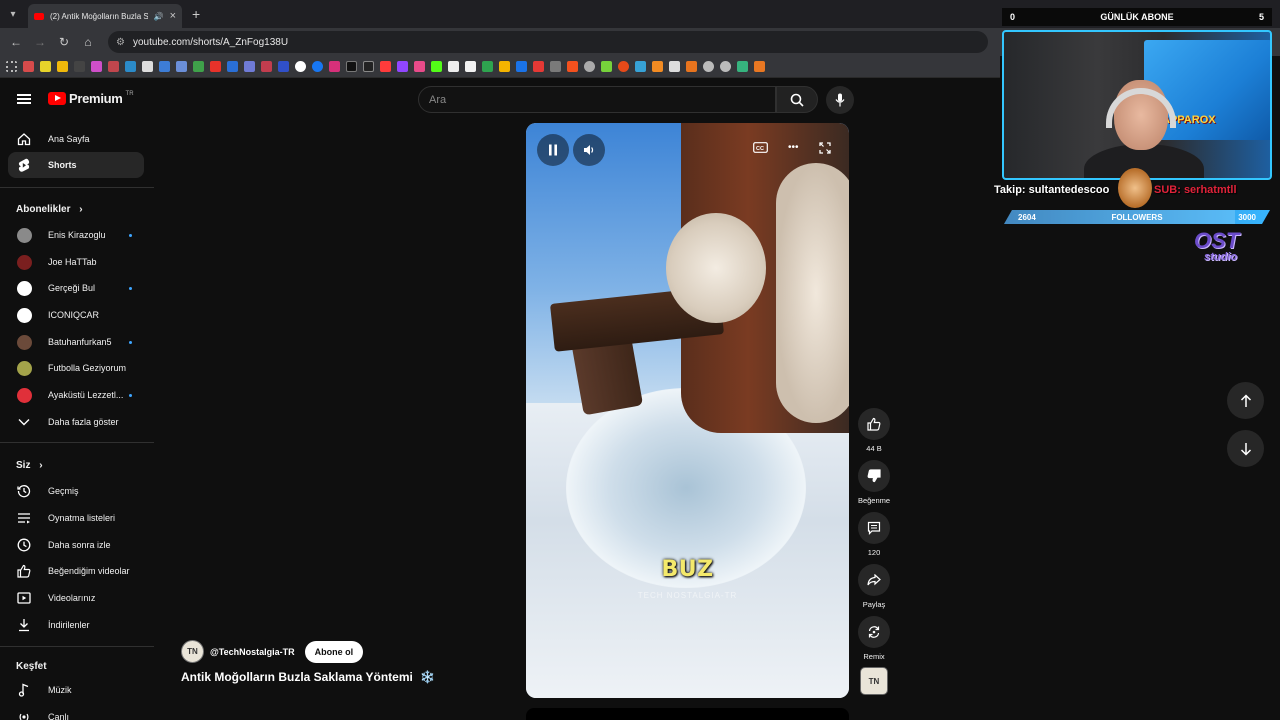 The width and height of the screenshot is (1280, 720). What do you see at coordinates (159, 16) in the screenshot?
I see `tab-audio-icon: 🔊` at bounding box center [159, 16].